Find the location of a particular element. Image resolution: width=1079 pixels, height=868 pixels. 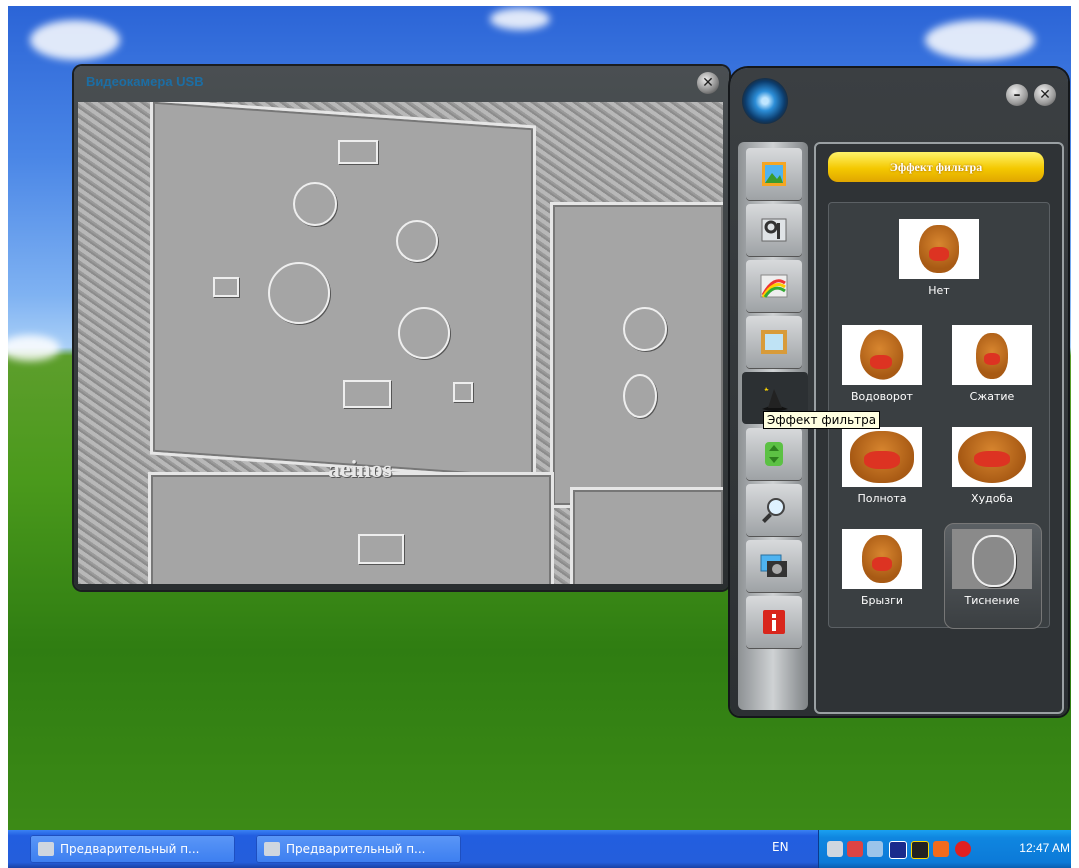

frame-icon is located at coordinates (774, 342).